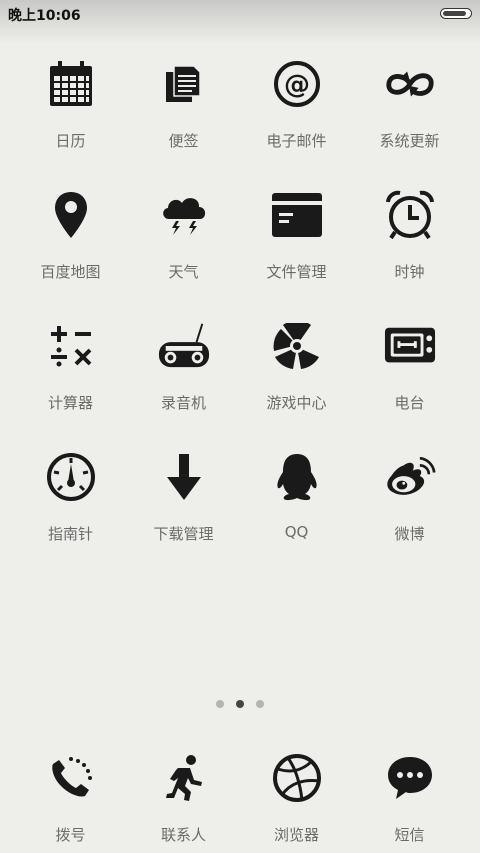 The height and width of the screenshot is (853, 480). What do you see at coordinates (296, 516) in the screenshot?
I see `app-qq: QQ` at bounding box center [296, 516].